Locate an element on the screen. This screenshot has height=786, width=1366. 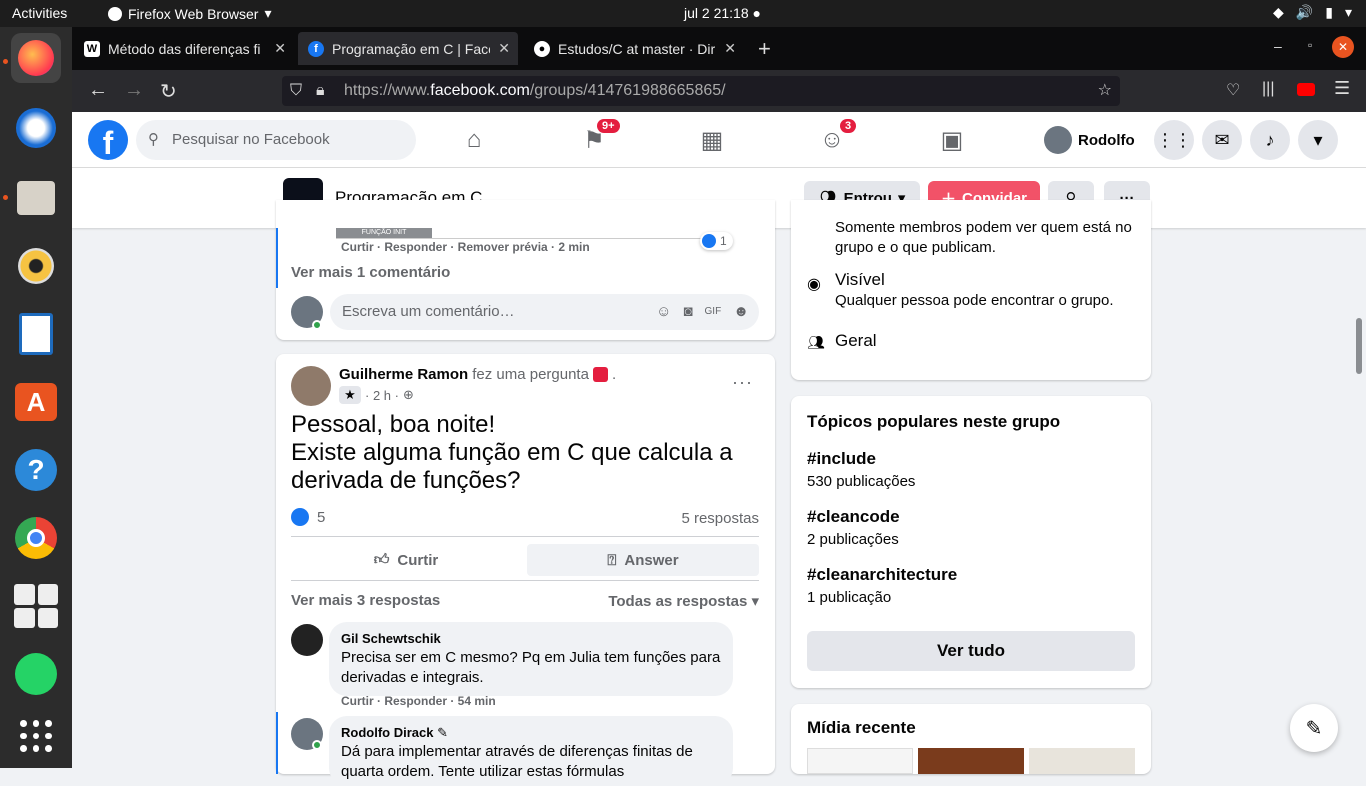
tab-facebook: f Programação em C | Face ✕ is located at coordinates (408, 48).